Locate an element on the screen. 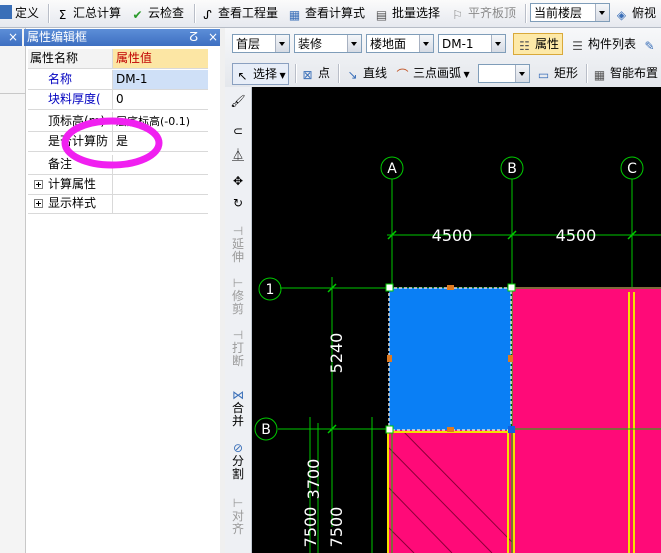 The image size is (661, 553). property-group-row: 计算属性 is located at coordinates (118, 185).